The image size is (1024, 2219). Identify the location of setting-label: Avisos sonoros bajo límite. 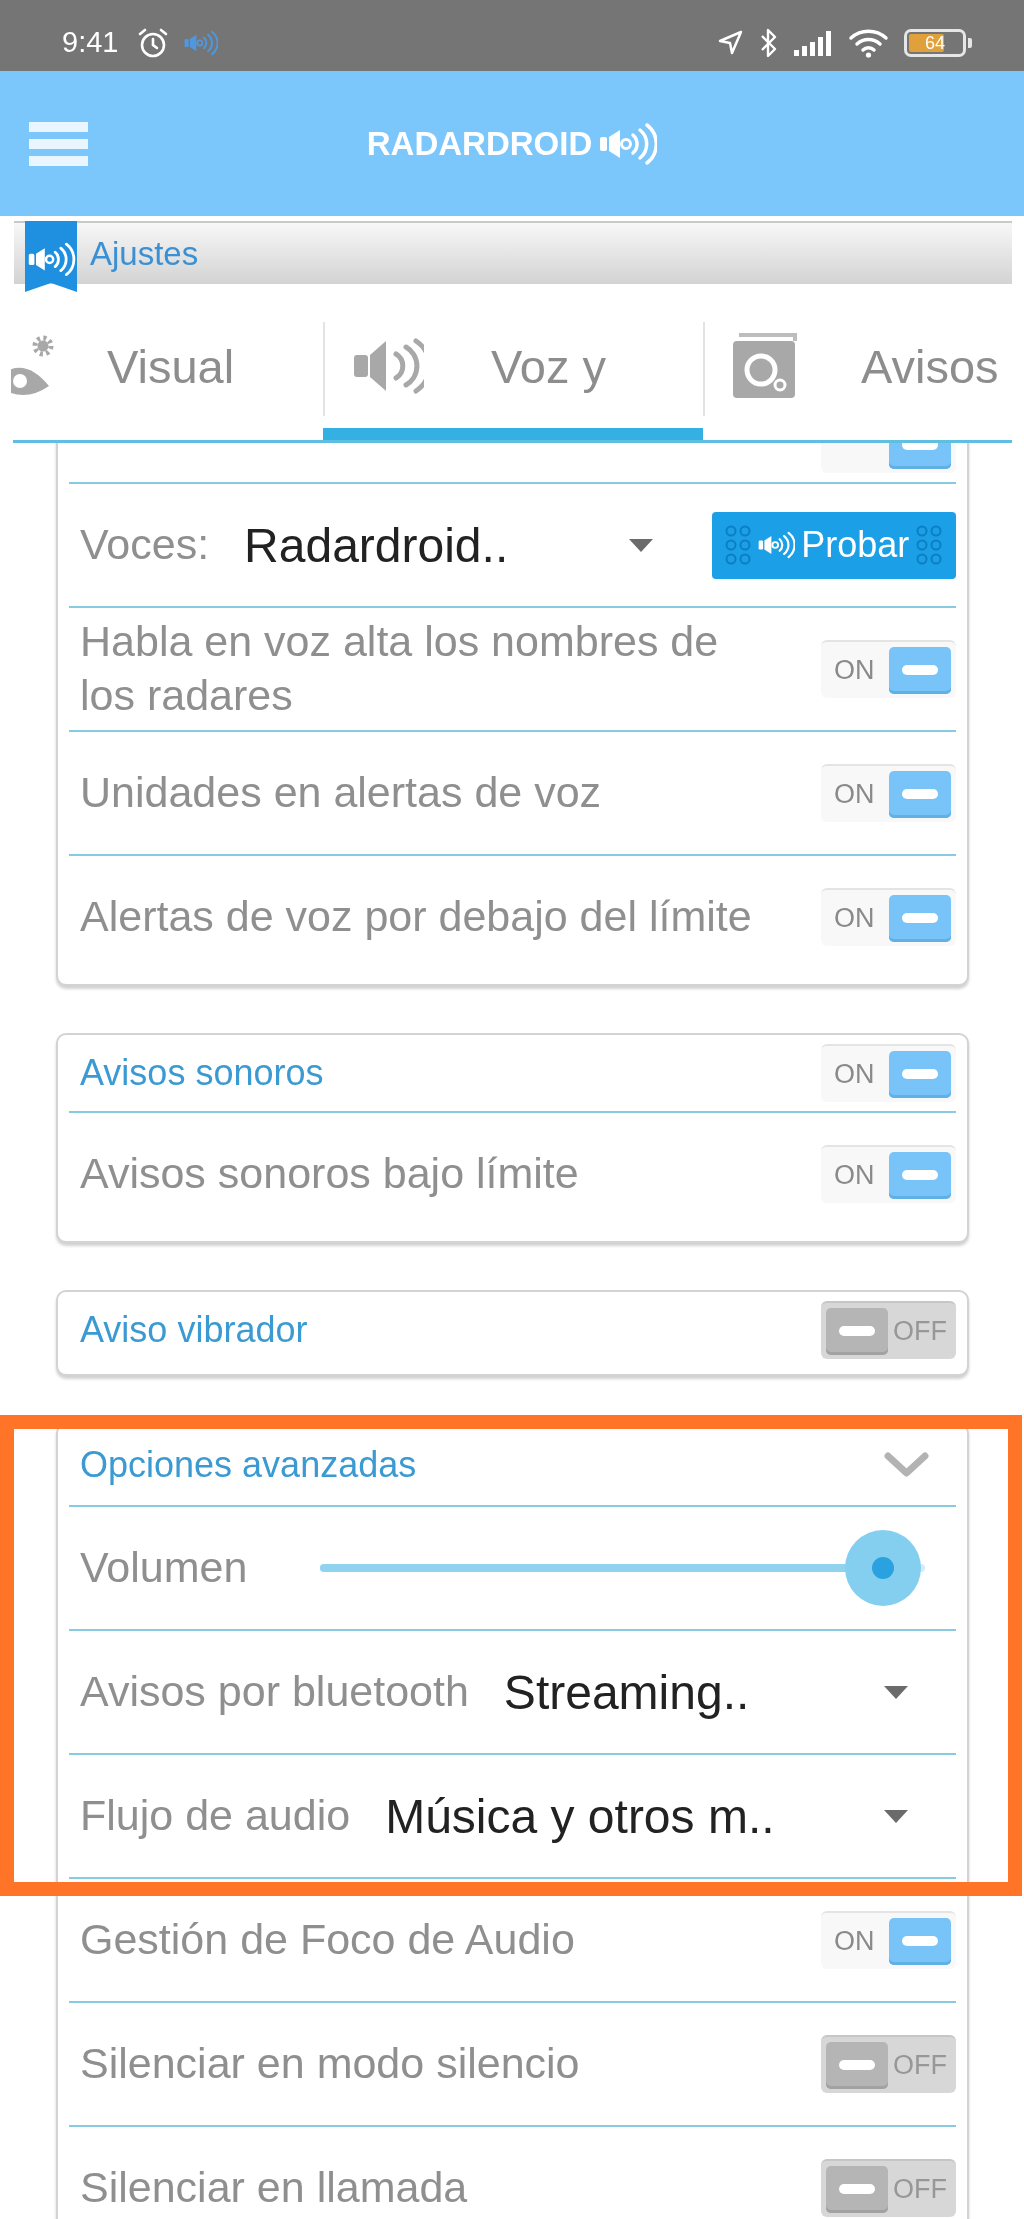
(330, 1174).